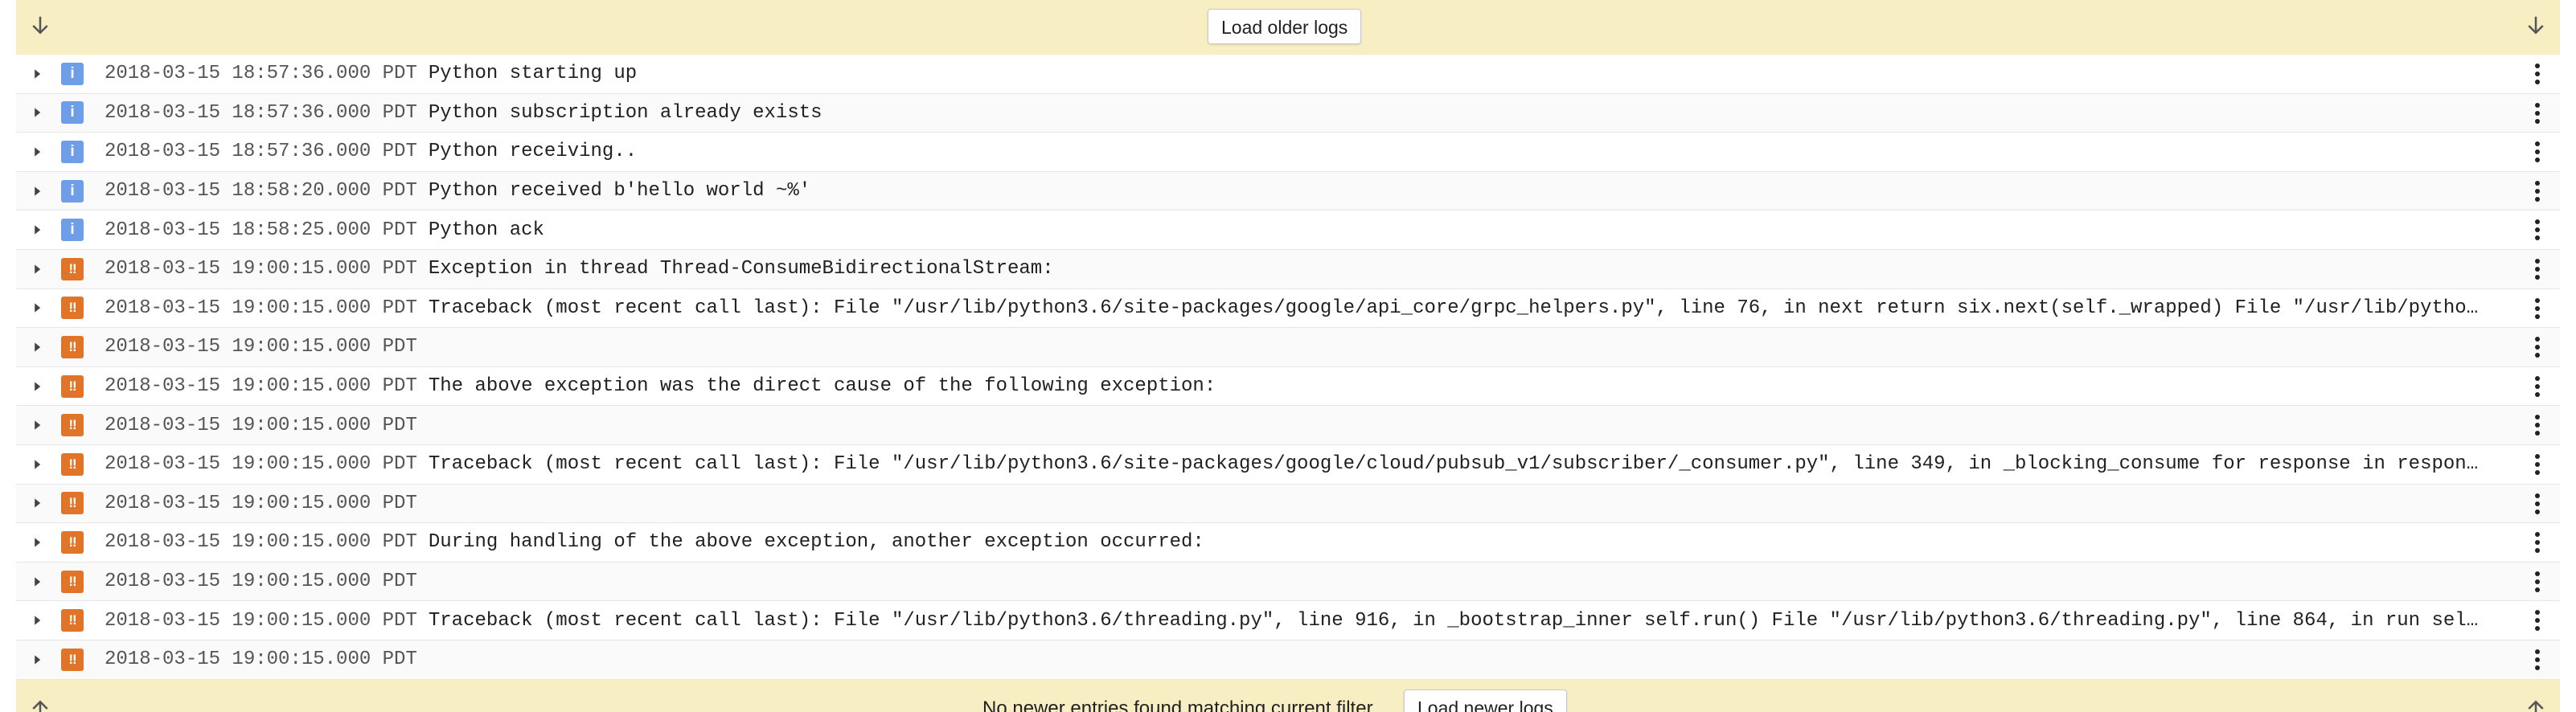 The width and height of the screenshot is (2576, 712). Describe the element at coordinates (486, 230) in the screenshot. I see `log-message: Python ack` at that location.